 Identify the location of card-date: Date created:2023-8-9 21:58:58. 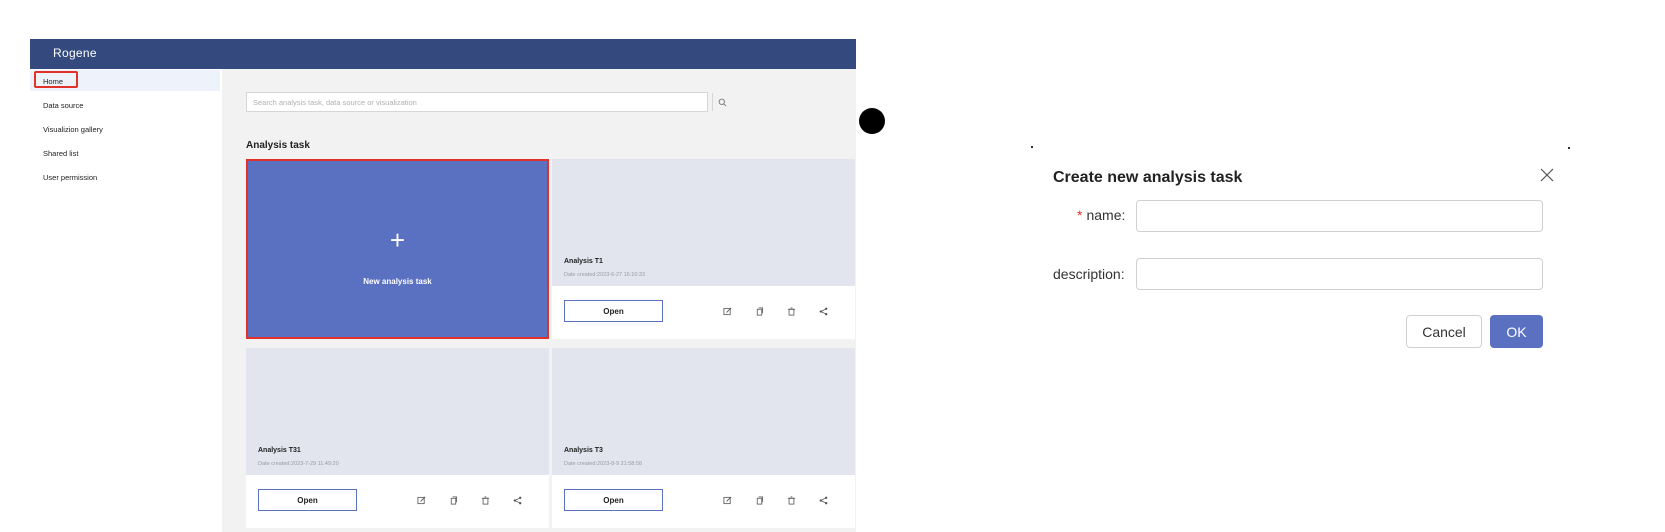
(603, 464).